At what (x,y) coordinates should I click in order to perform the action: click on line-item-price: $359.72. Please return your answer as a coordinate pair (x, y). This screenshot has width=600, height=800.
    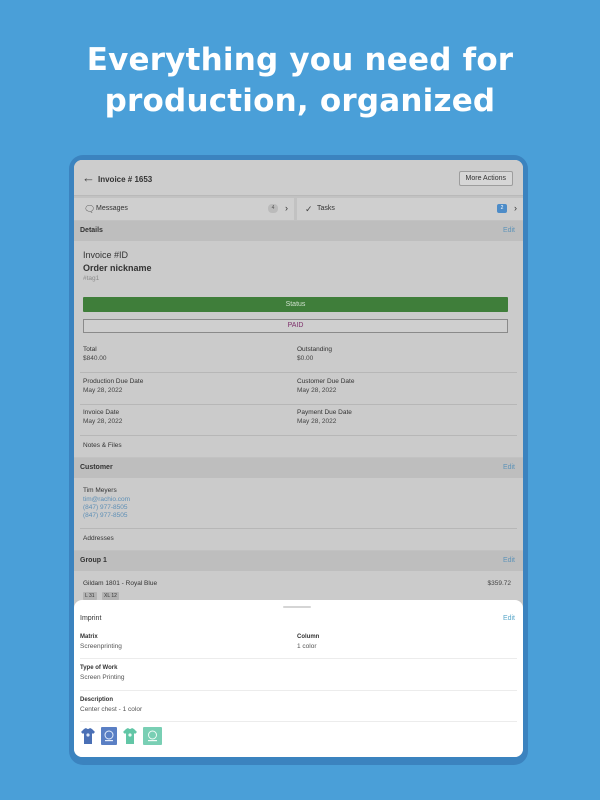
    Looking at the image, I should click on (499, 583).